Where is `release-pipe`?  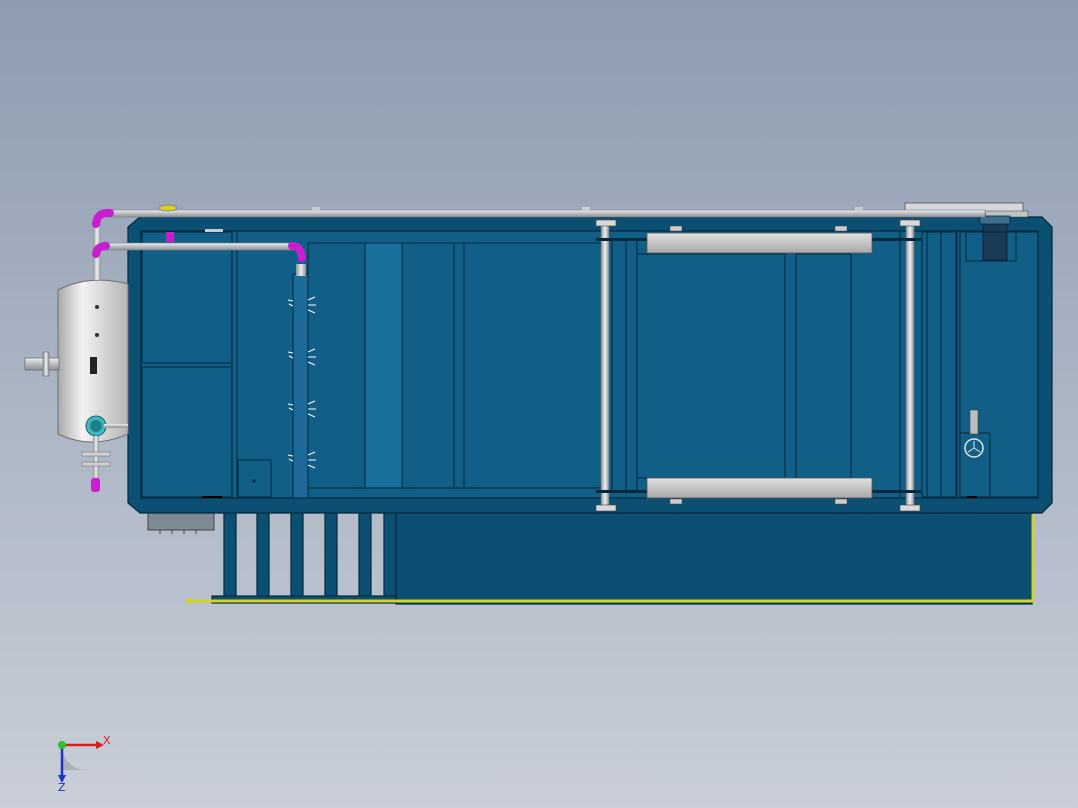
release-pipe is located at coordinates (300, 386).